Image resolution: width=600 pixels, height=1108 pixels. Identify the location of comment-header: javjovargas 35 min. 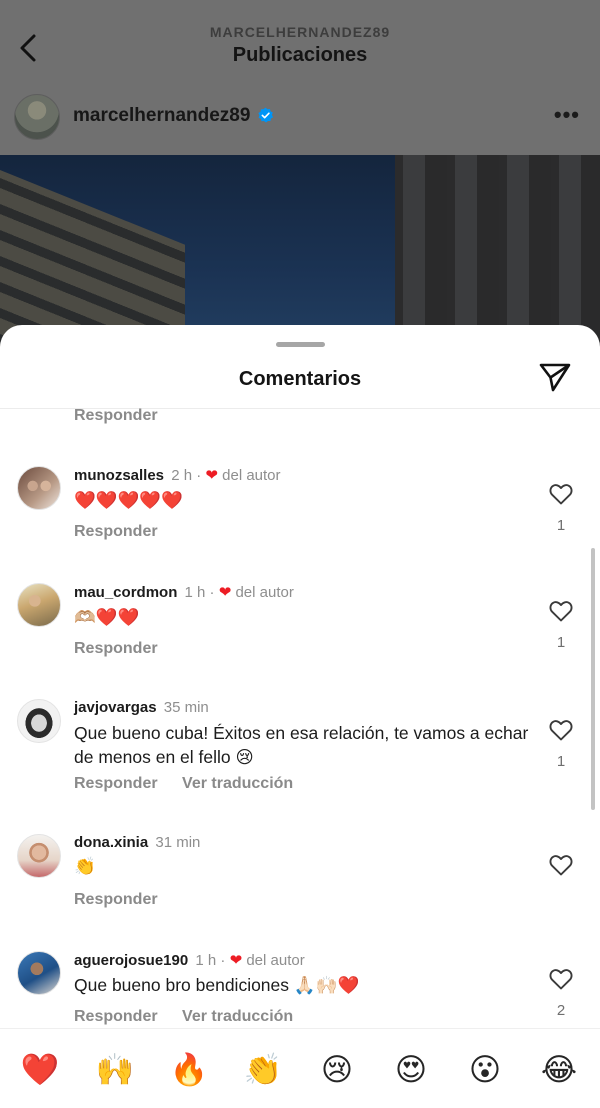
(141, 707).